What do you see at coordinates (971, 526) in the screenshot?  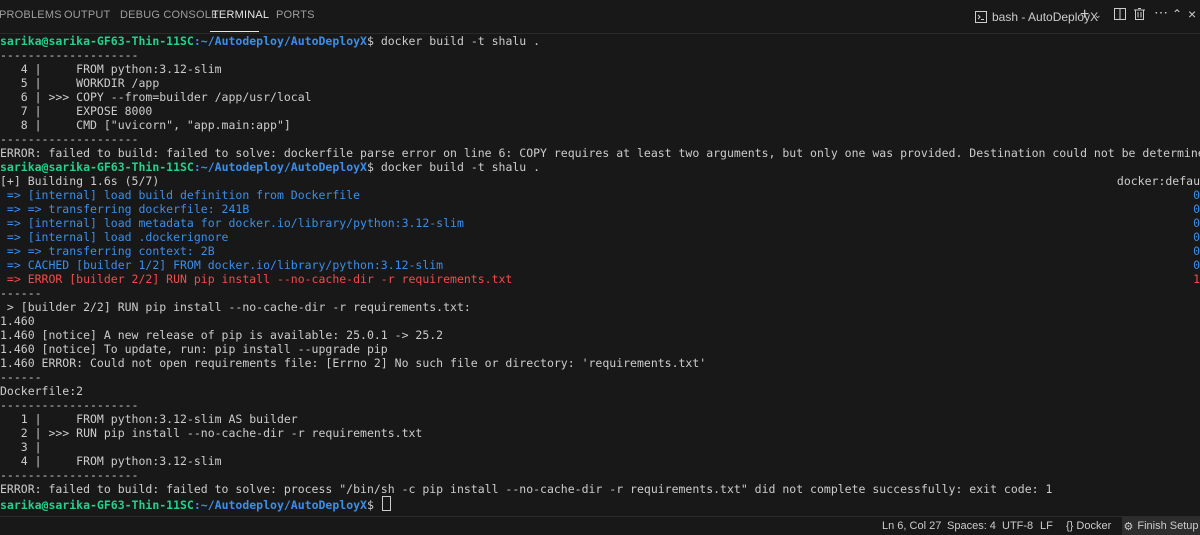 I see `indentation: Spaces: 4` at bounding box center [971, 526].